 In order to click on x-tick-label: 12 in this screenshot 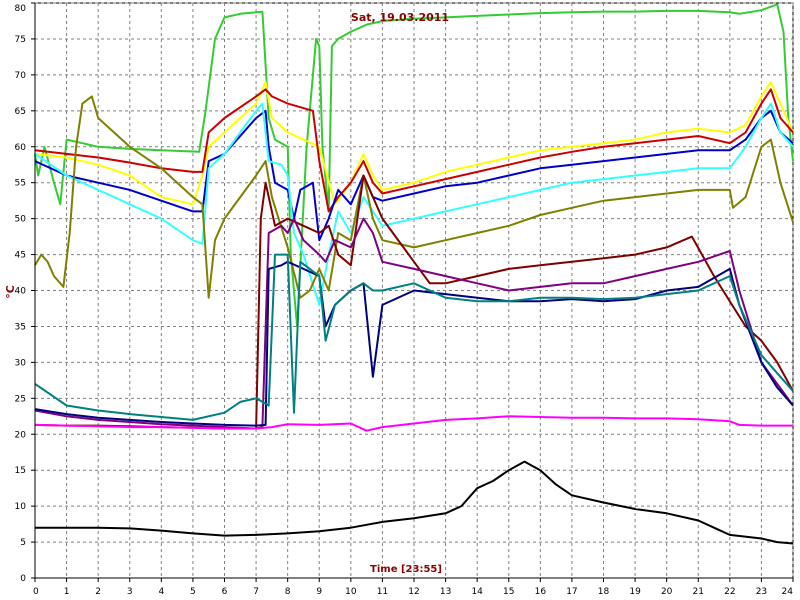, I will do `click(413, 592)`.